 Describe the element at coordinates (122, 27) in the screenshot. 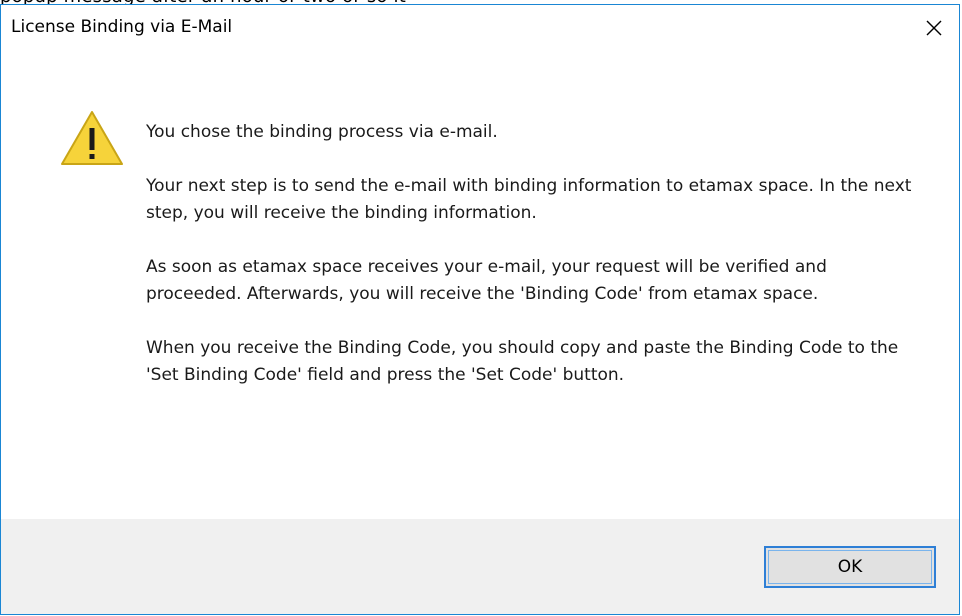

I see `dialog-title: License Binding via E-Mail` at that location.